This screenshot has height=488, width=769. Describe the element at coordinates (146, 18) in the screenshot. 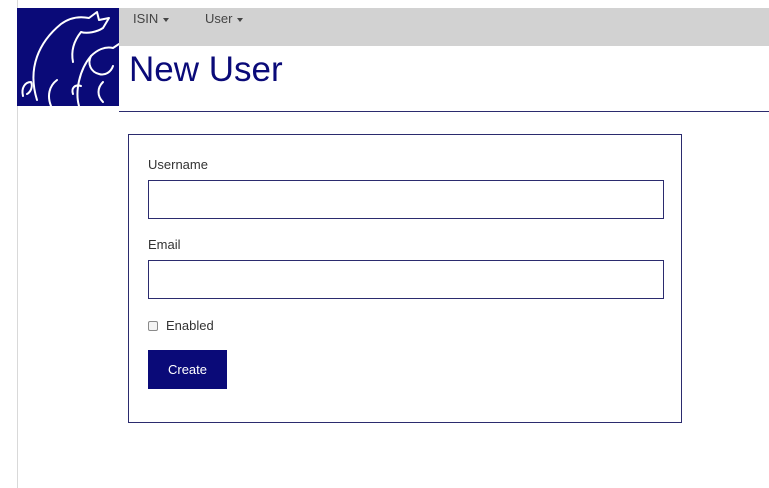

I see `nav-menu-isin-label: ISIN` at that location.